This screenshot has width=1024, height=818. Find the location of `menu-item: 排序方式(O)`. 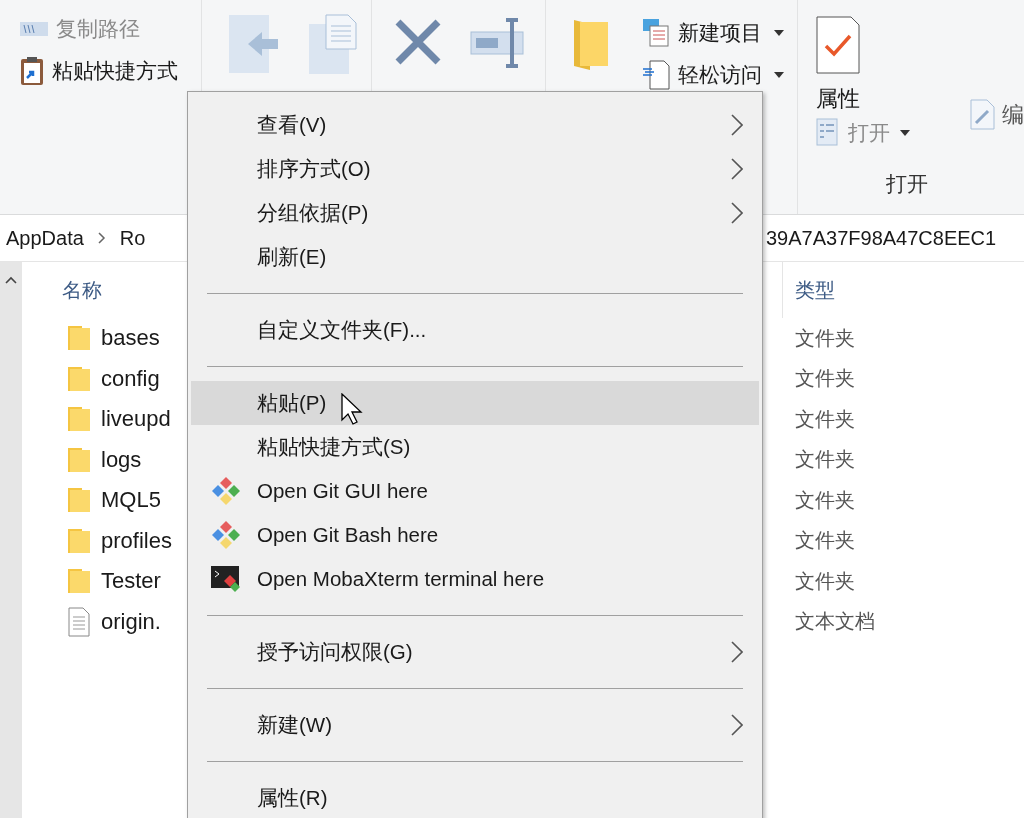

menu-item: 排序方式(O) is located at coordinates (475, 169).